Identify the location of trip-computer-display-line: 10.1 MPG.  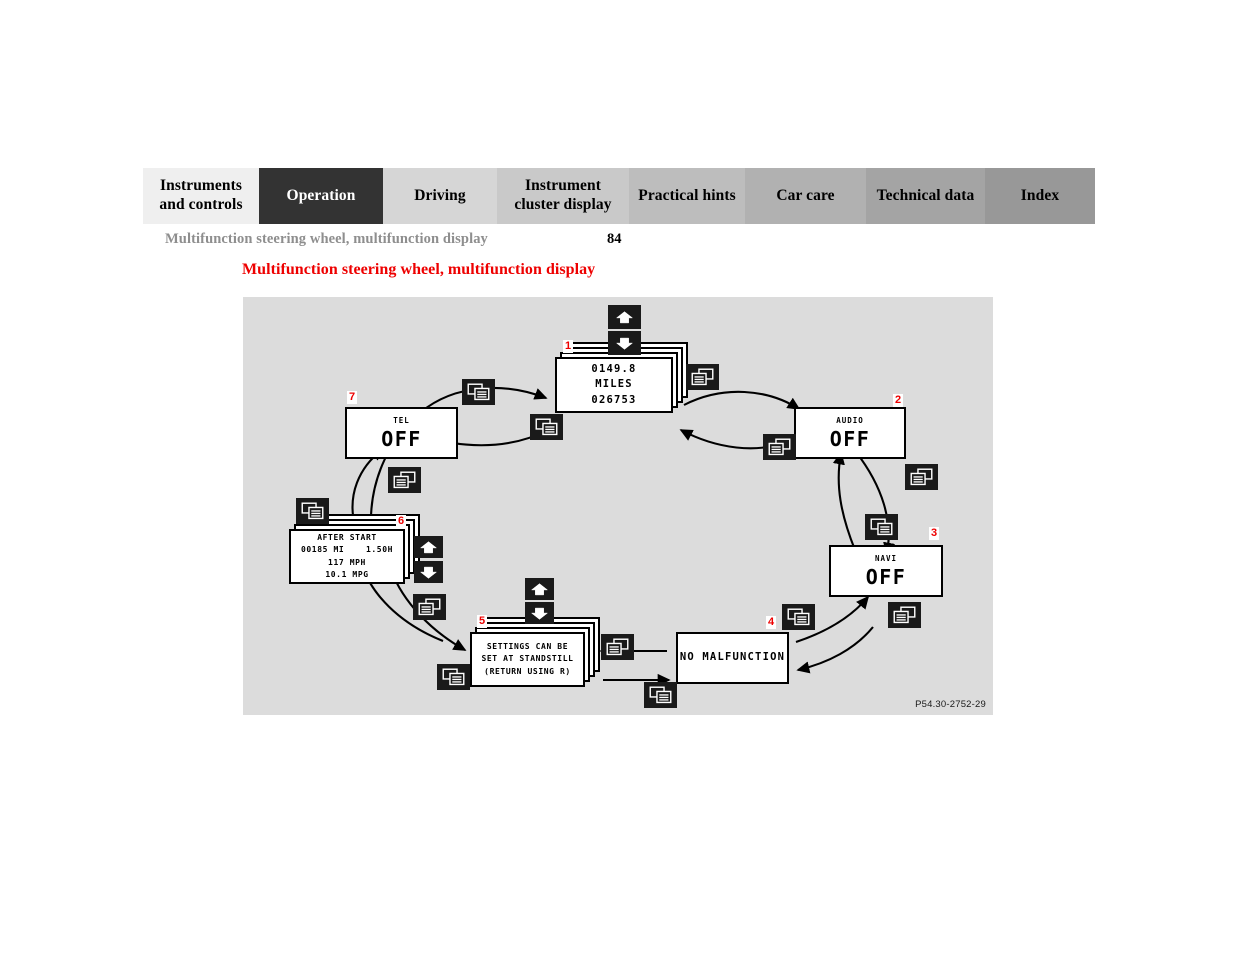
(347, 574).